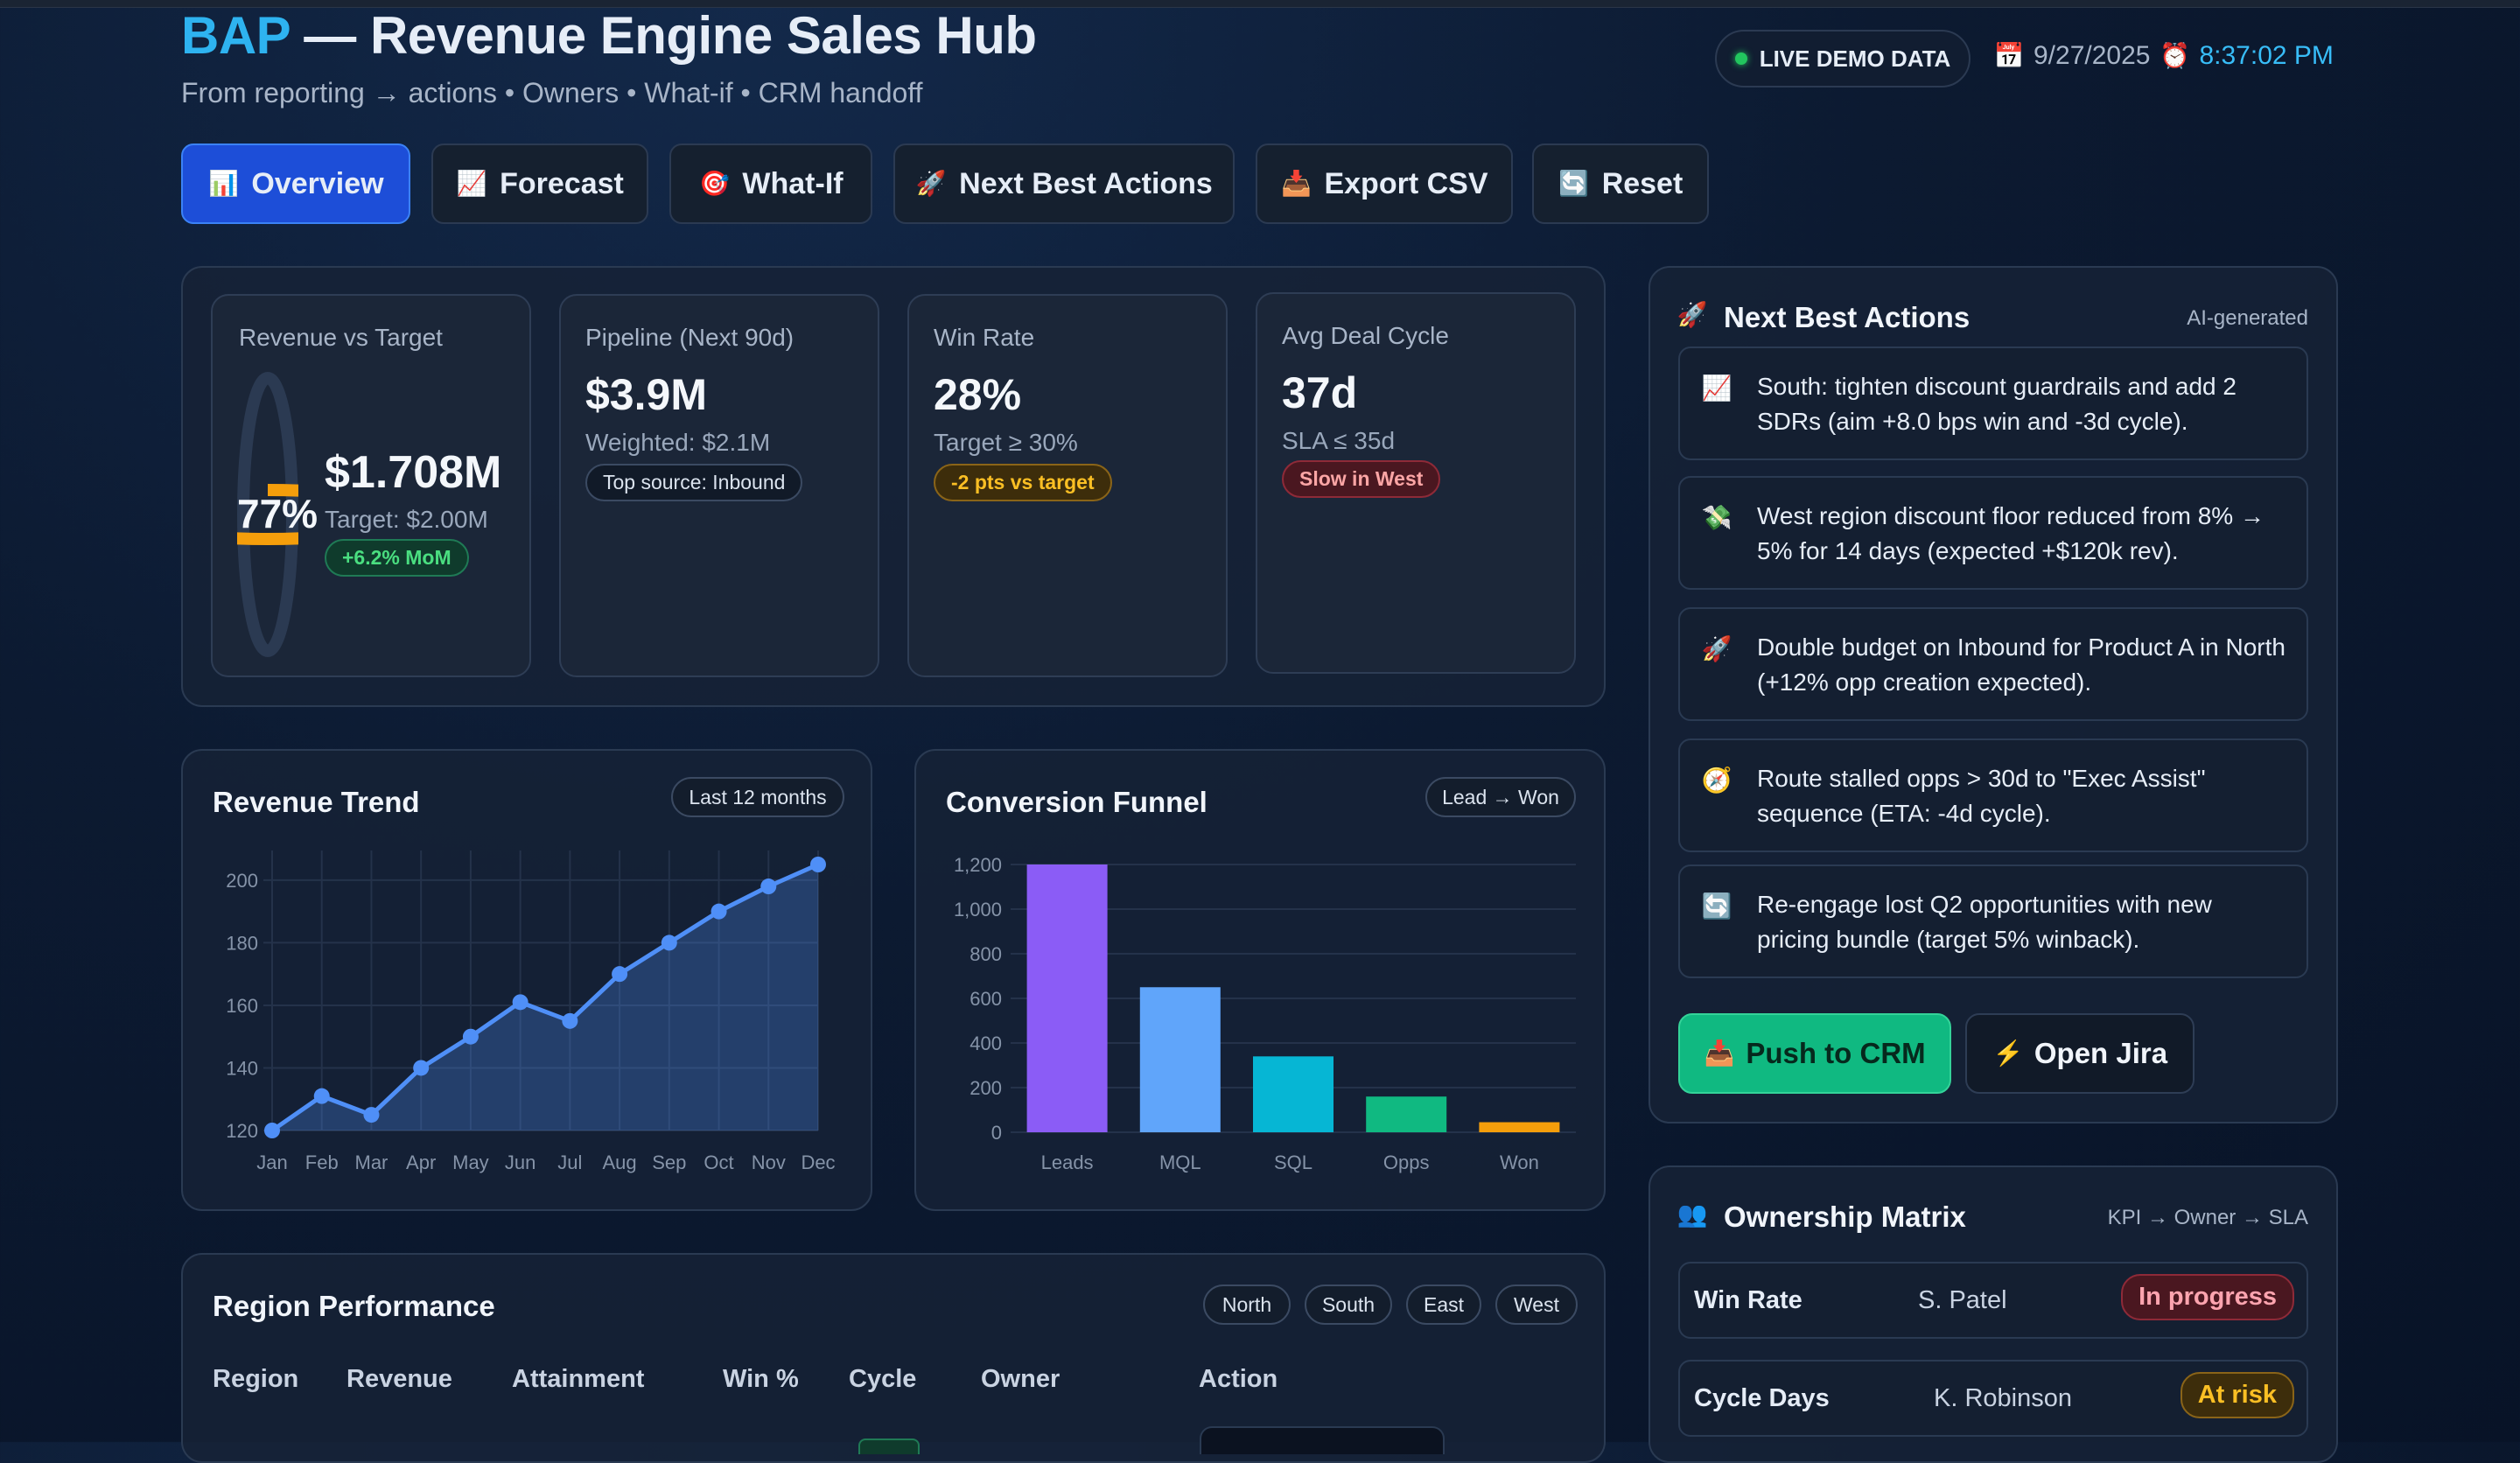 The height and width of the screenshot is (1463, 2520). I want to click on kpi-sub: Weighted: $2.1M, so click(678, 442).